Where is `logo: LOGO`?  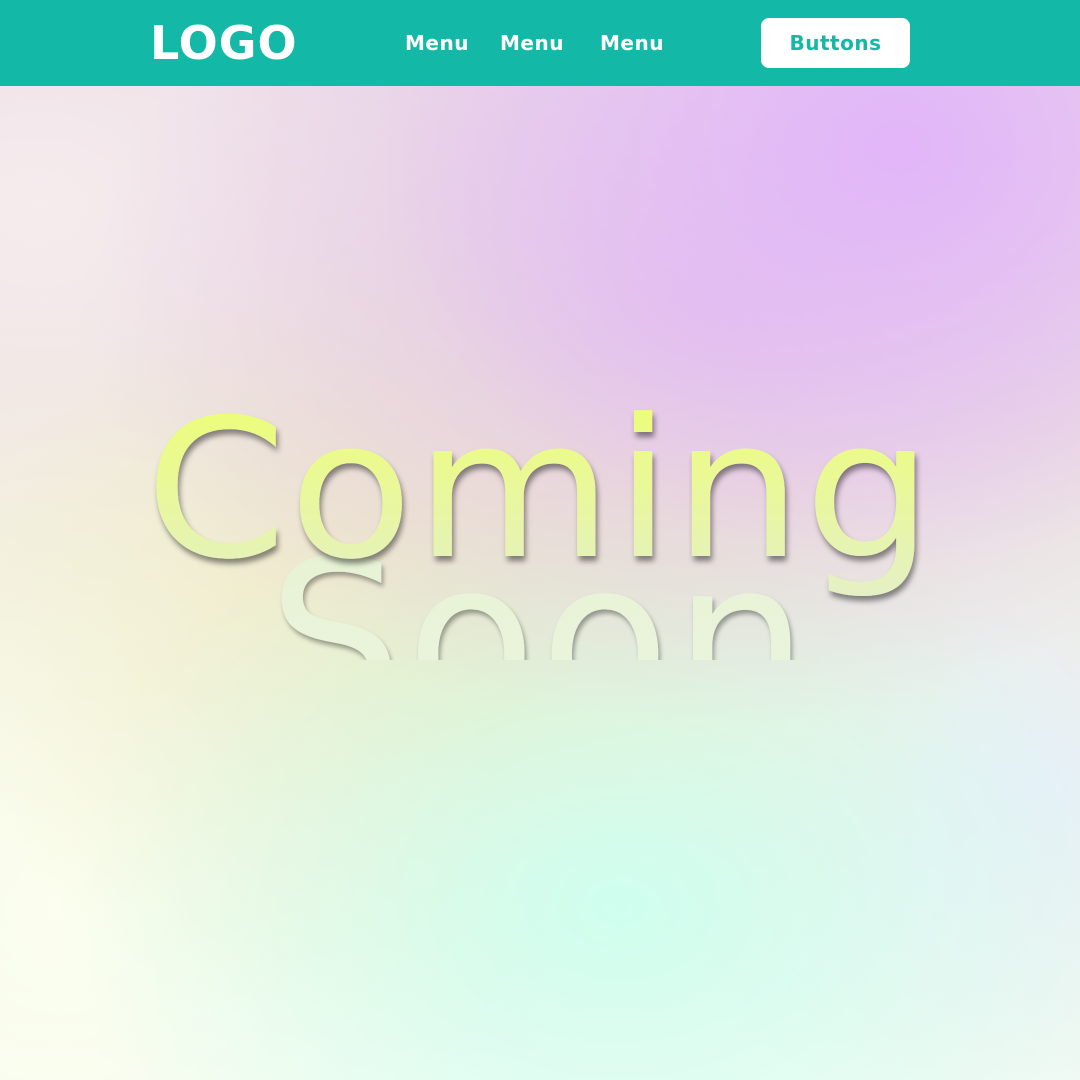
logo: LOGO is located at coordinates (224, 43).